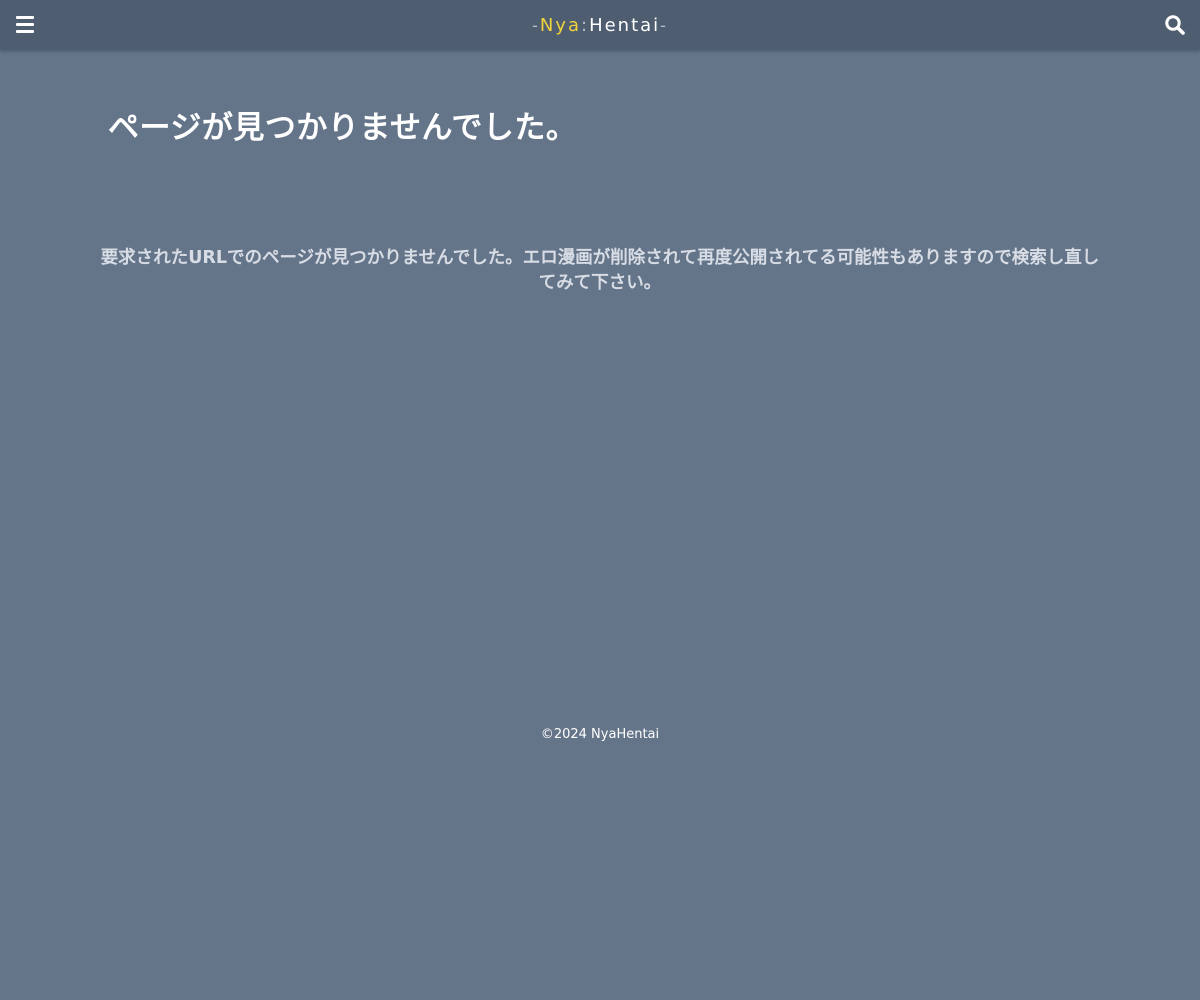 The image size is (1200, 1000). I want to click on search-icon, so click(1175, 25).